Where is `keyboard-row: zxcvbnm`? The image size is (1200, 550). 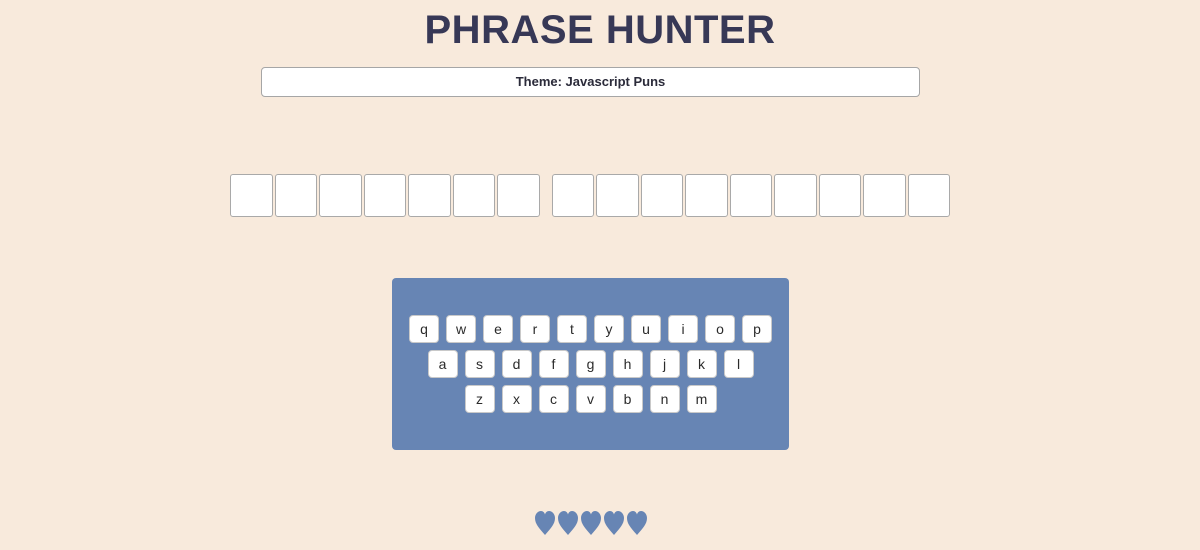 keyboard-row: zxcvbnm is located at coordinates (590, 399).